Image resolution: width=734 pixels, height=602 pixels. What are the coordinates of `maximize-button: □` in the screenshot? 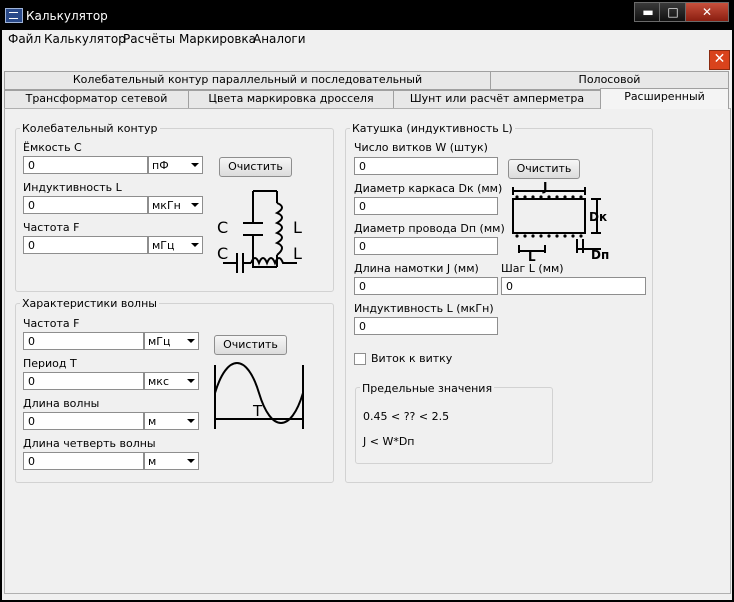 It's located at (673, 12).